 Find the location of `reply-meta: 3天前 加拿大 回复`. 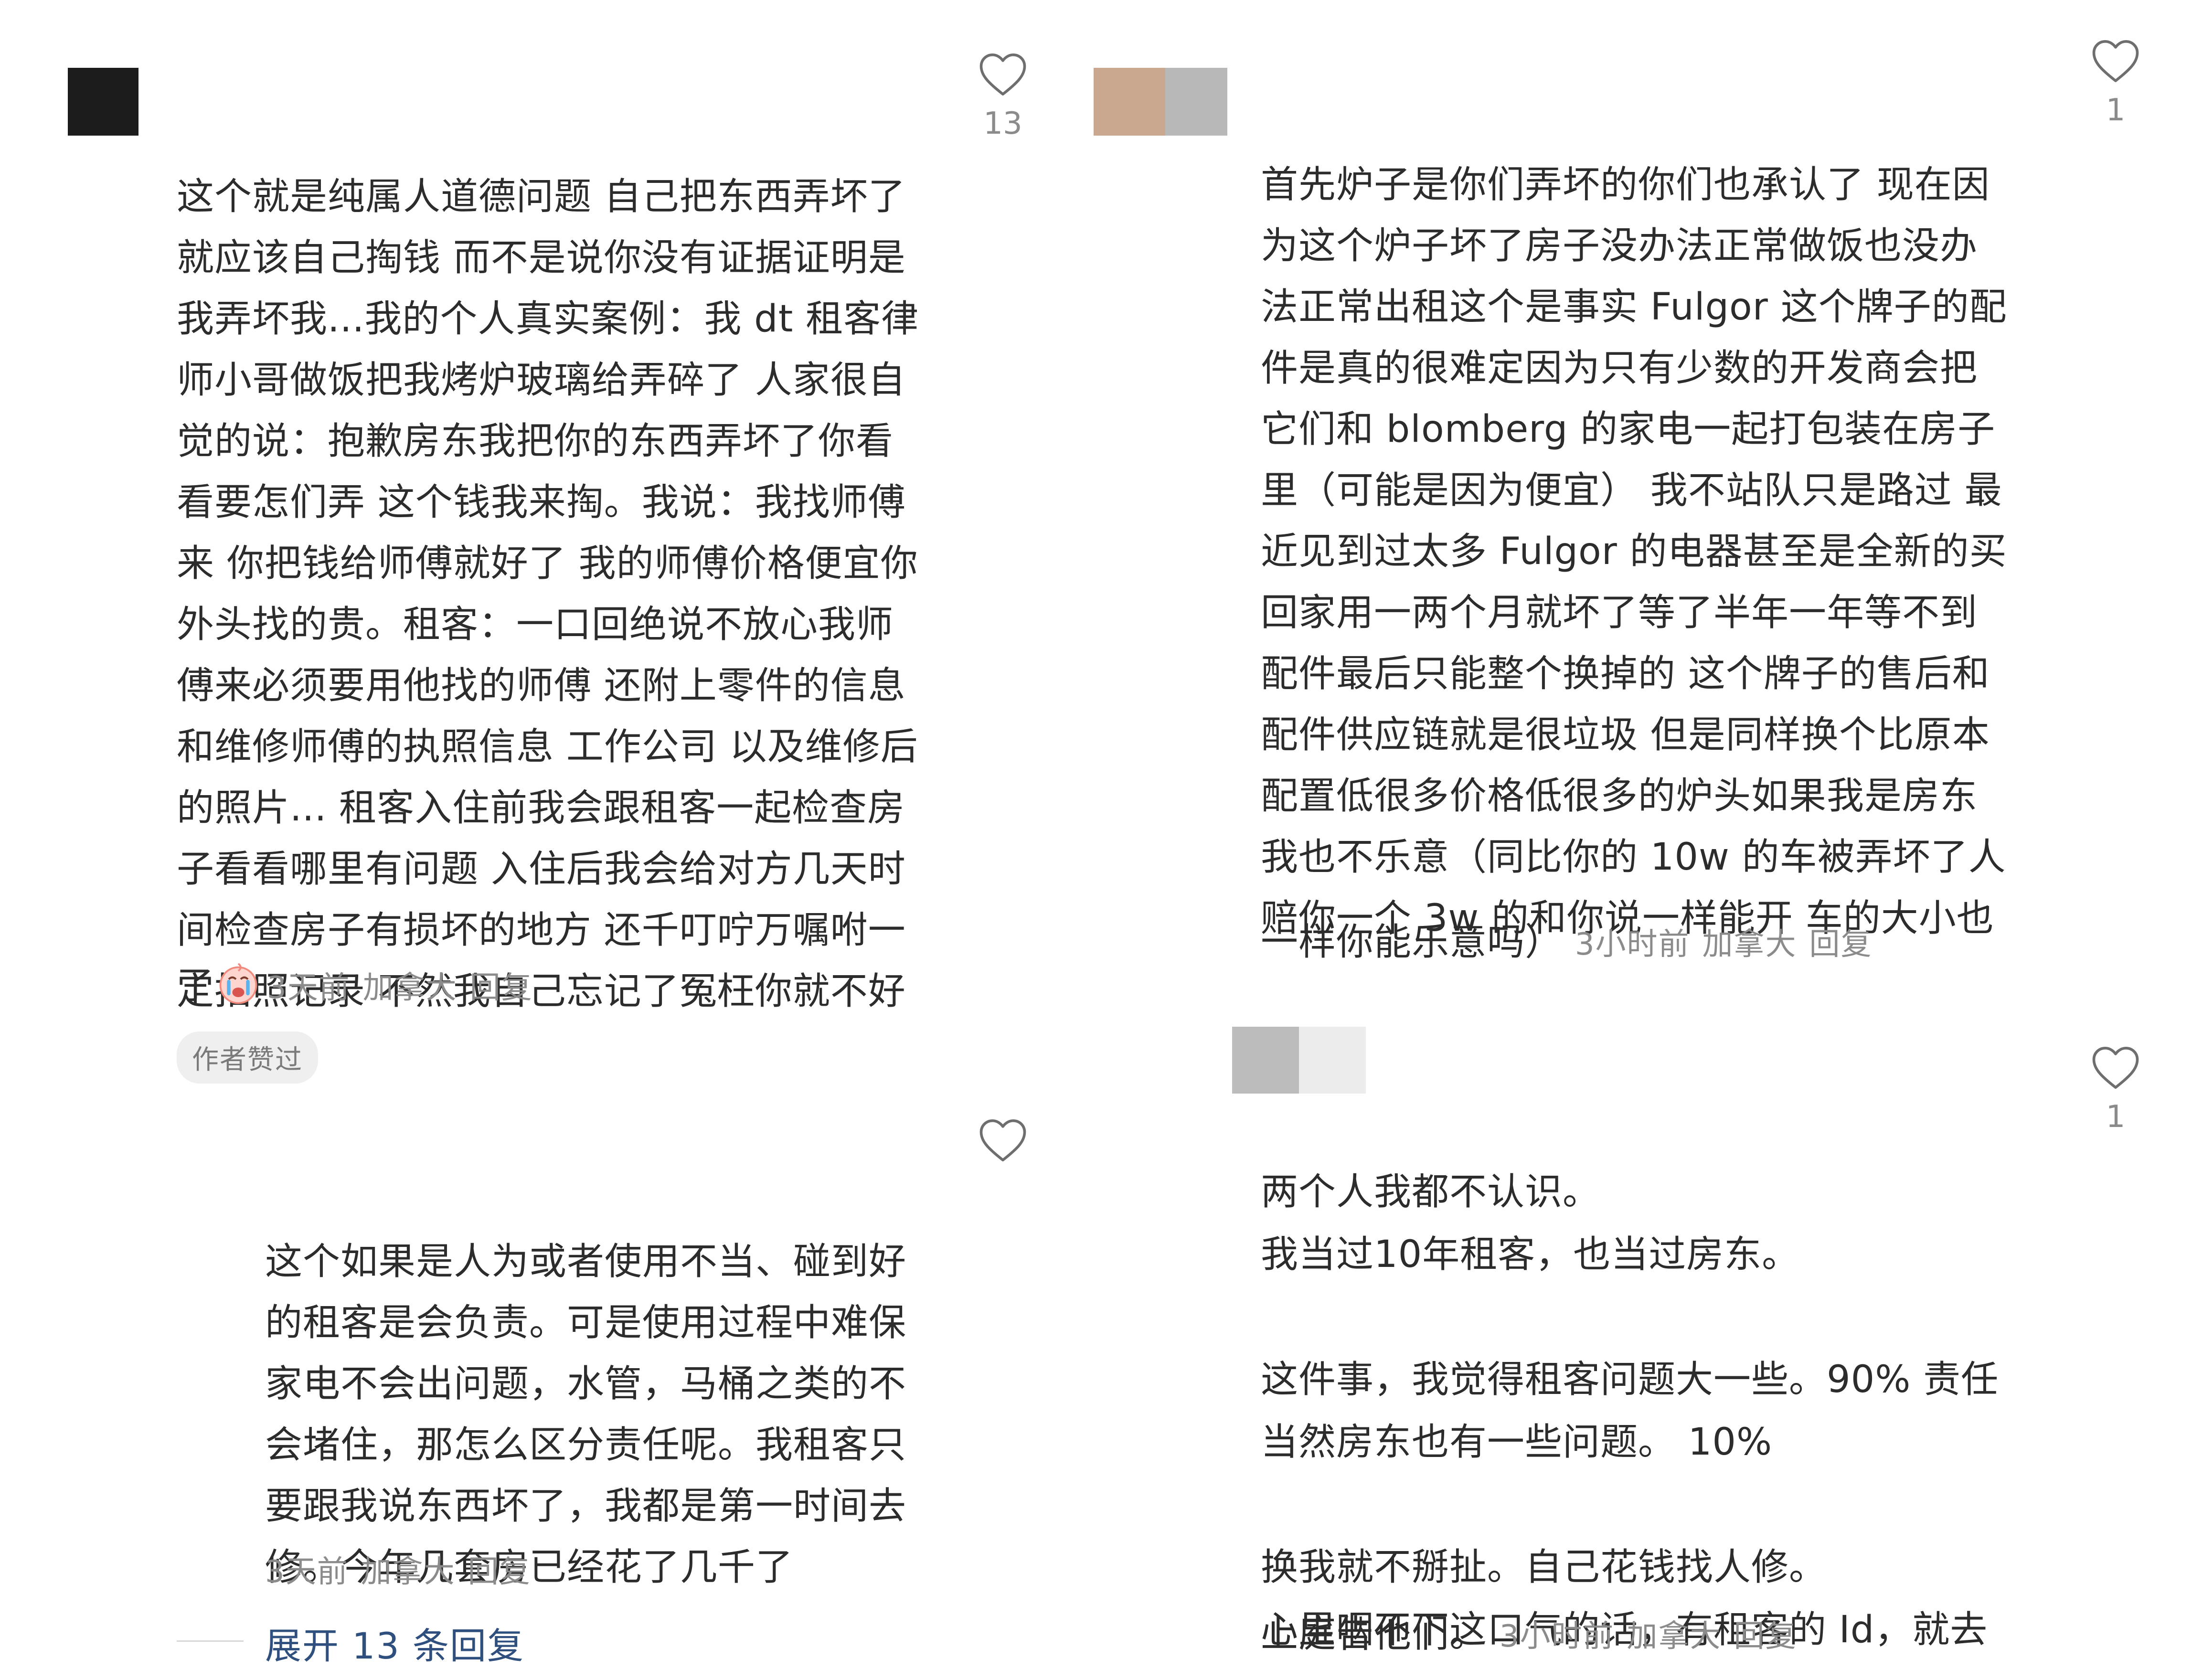

reply-meta: 3天前 加拿大 回复 is located at coordinates (404, 1569).